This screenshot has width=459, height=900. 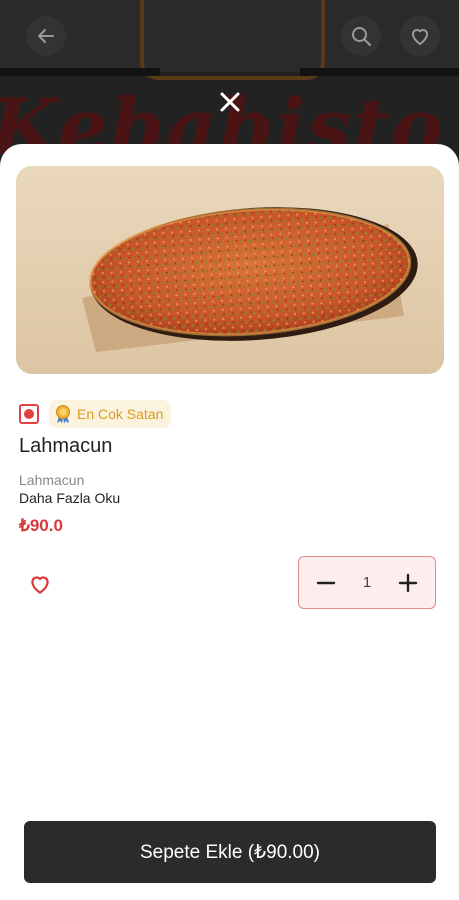 What do you see at coordinates (80, 72) in the screenshot?
I see `background-stripe-left` at bounding box center [80, 72].